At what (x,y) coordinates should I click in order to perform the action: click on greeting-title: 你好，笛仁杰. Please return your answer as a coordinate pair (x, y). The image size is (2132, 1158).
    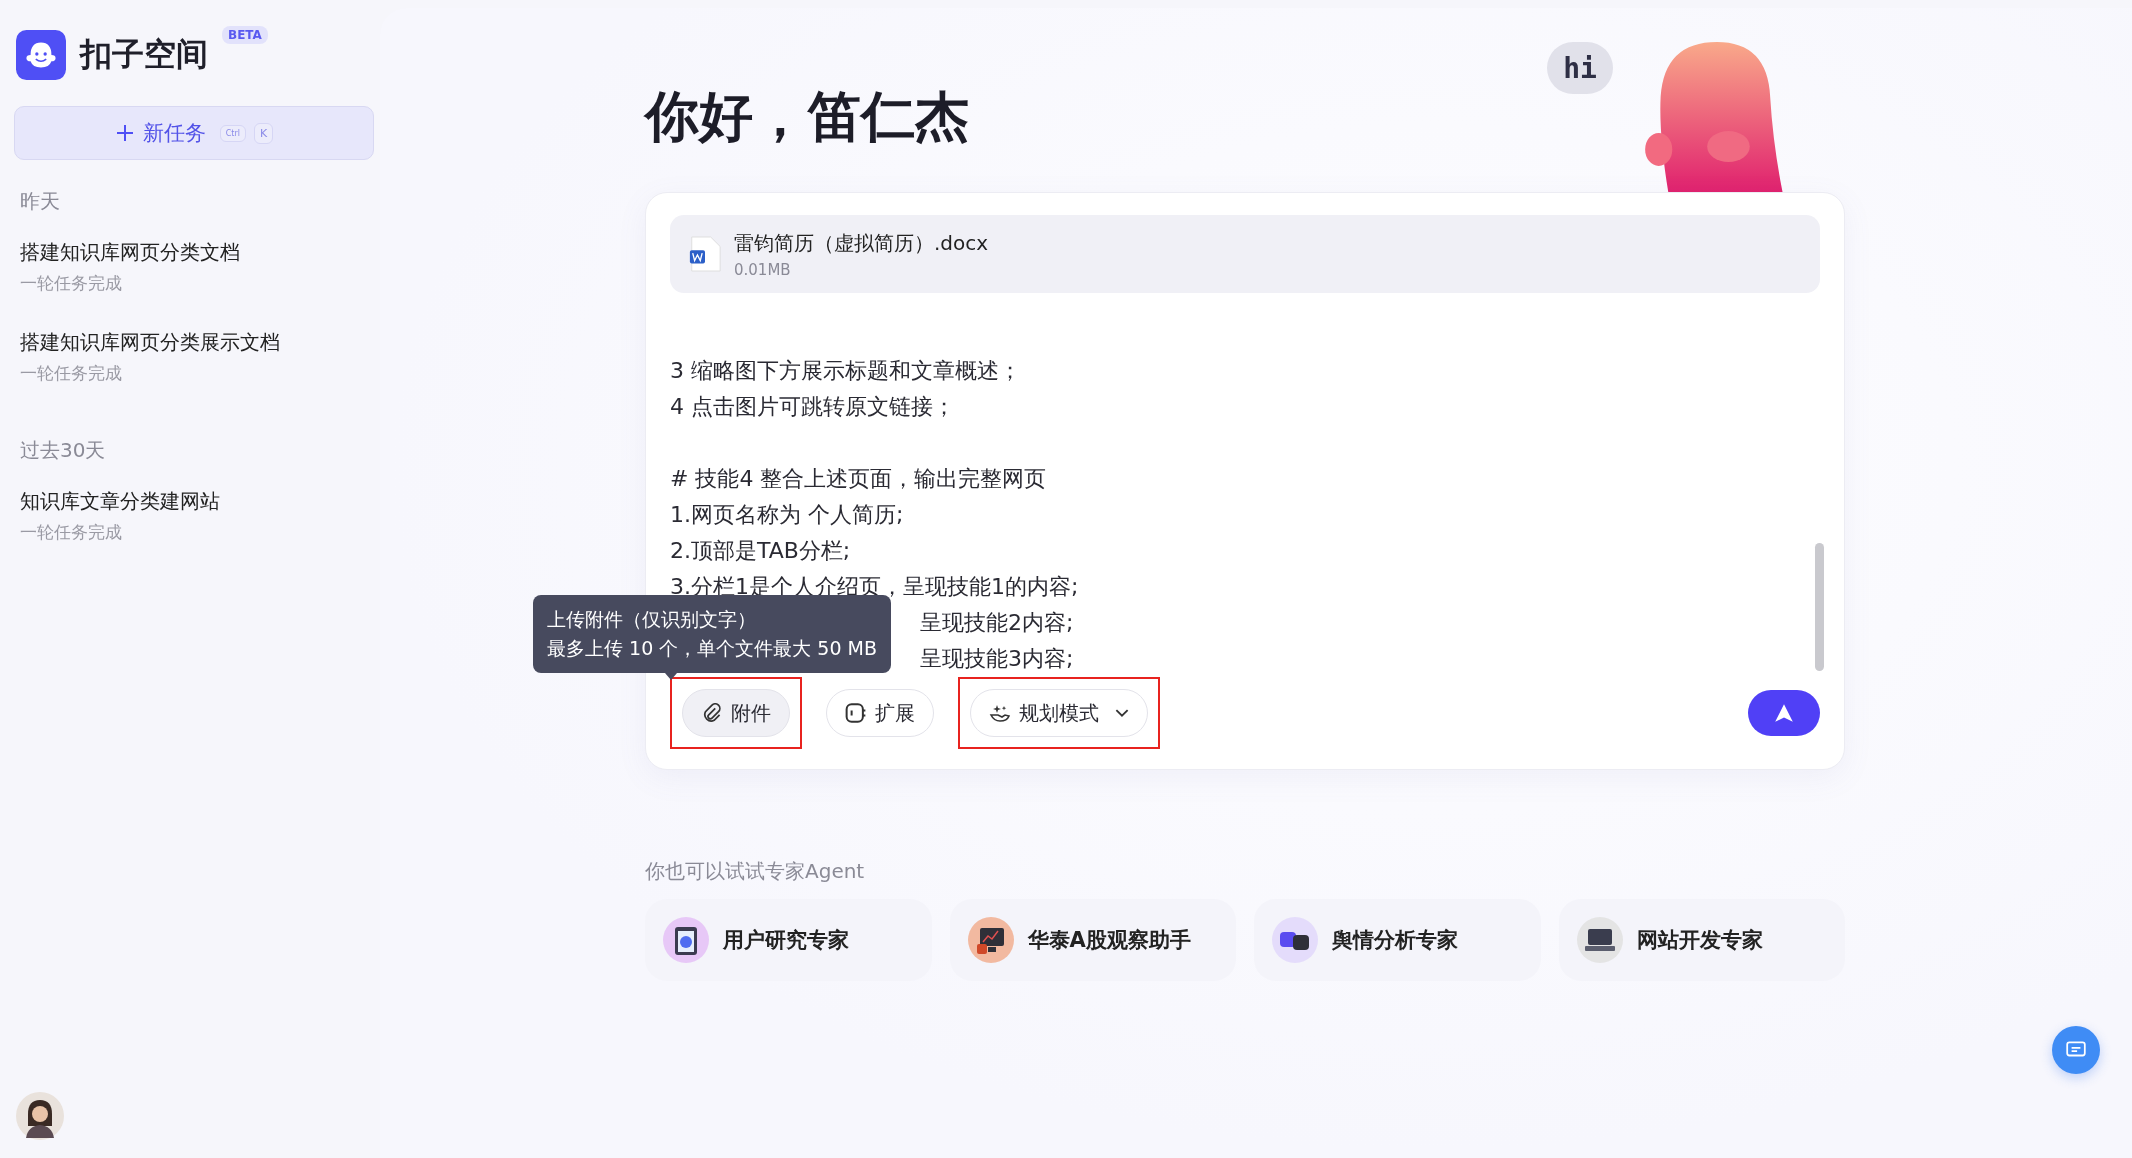
    Looking at the image, I should click on (807, 117).